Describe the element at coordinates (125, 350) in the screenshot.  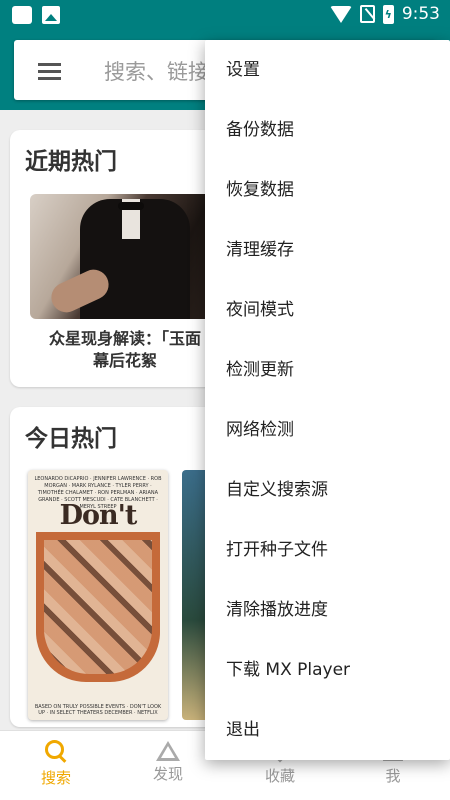
I see `video-caption: 众星现身解读：「玉面 幕后花絮` at that location.